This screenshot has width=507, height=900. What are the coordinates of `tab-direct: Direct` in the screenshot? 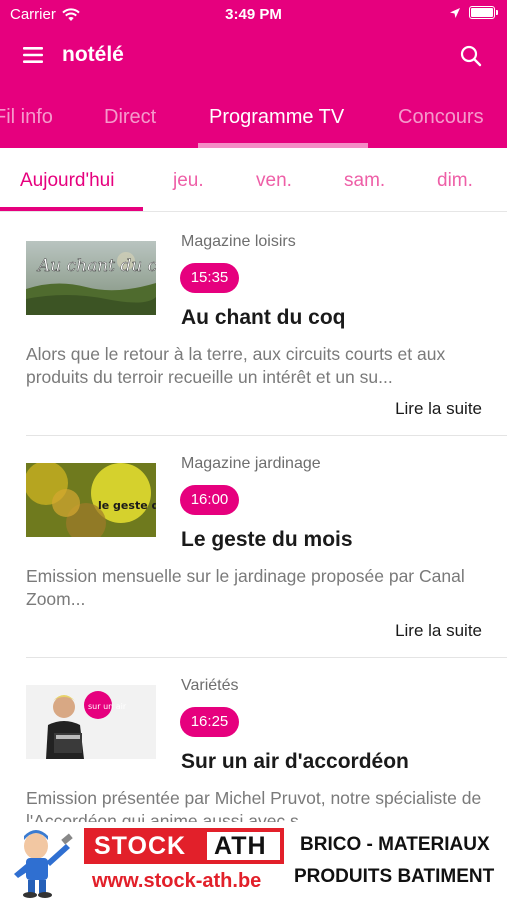 It's located at (130, 117).